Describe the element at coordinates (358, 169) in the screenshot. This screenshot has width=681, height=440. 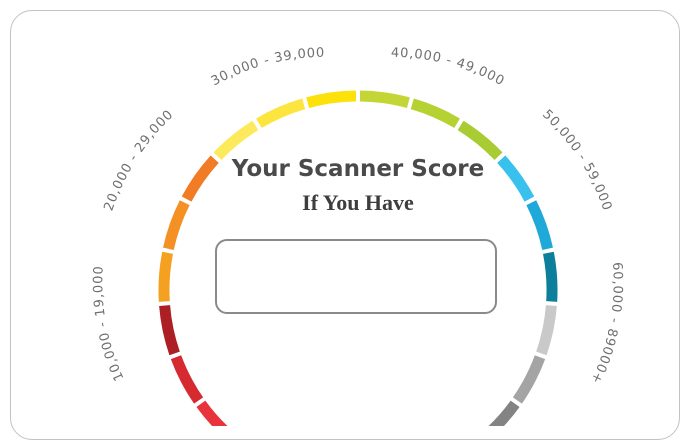
I see `page-title: Your Scanner Score` at that location.